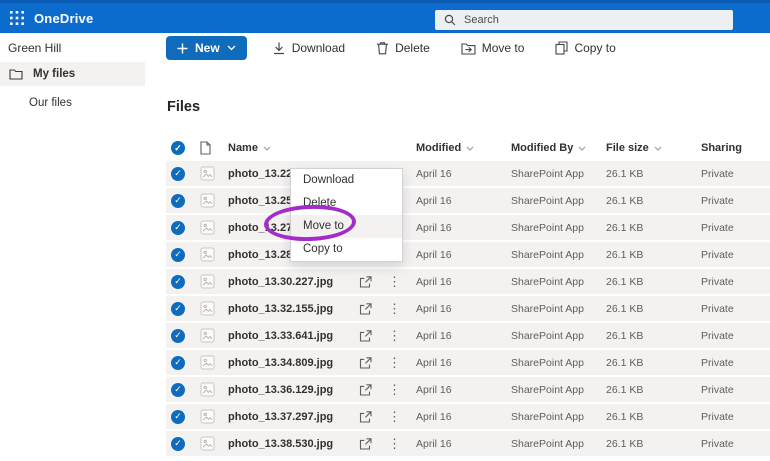 Image resolution: width=770 pixels, height=461 pixels. What do you see at coordinates (493, 48) in the screenshot?
I see `move-to-button: Move to` at bounding box center [493, 48].